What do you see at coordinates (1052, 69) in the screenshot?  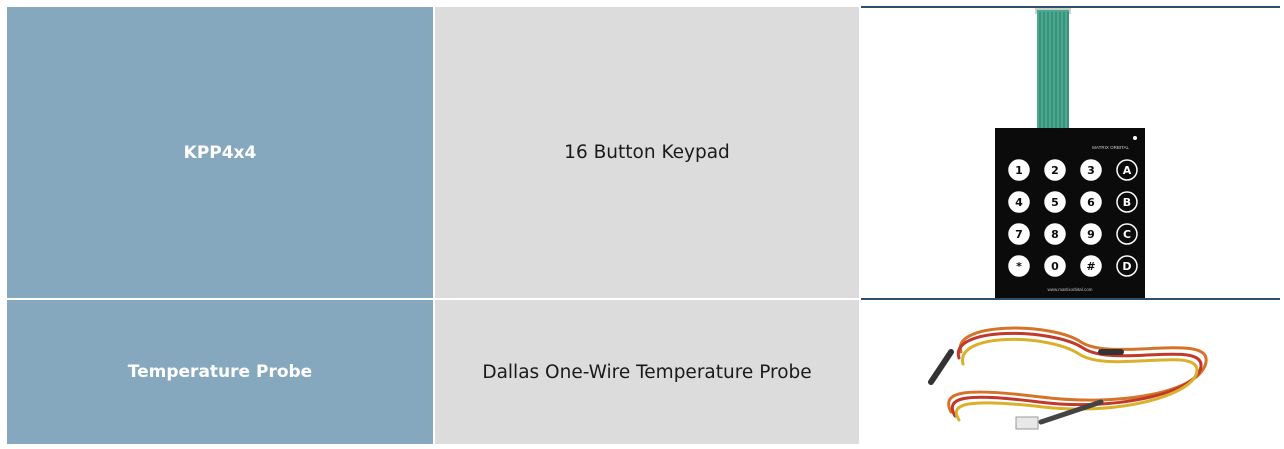 I see `ribbon-cable` at bounding box center [1052, 69].